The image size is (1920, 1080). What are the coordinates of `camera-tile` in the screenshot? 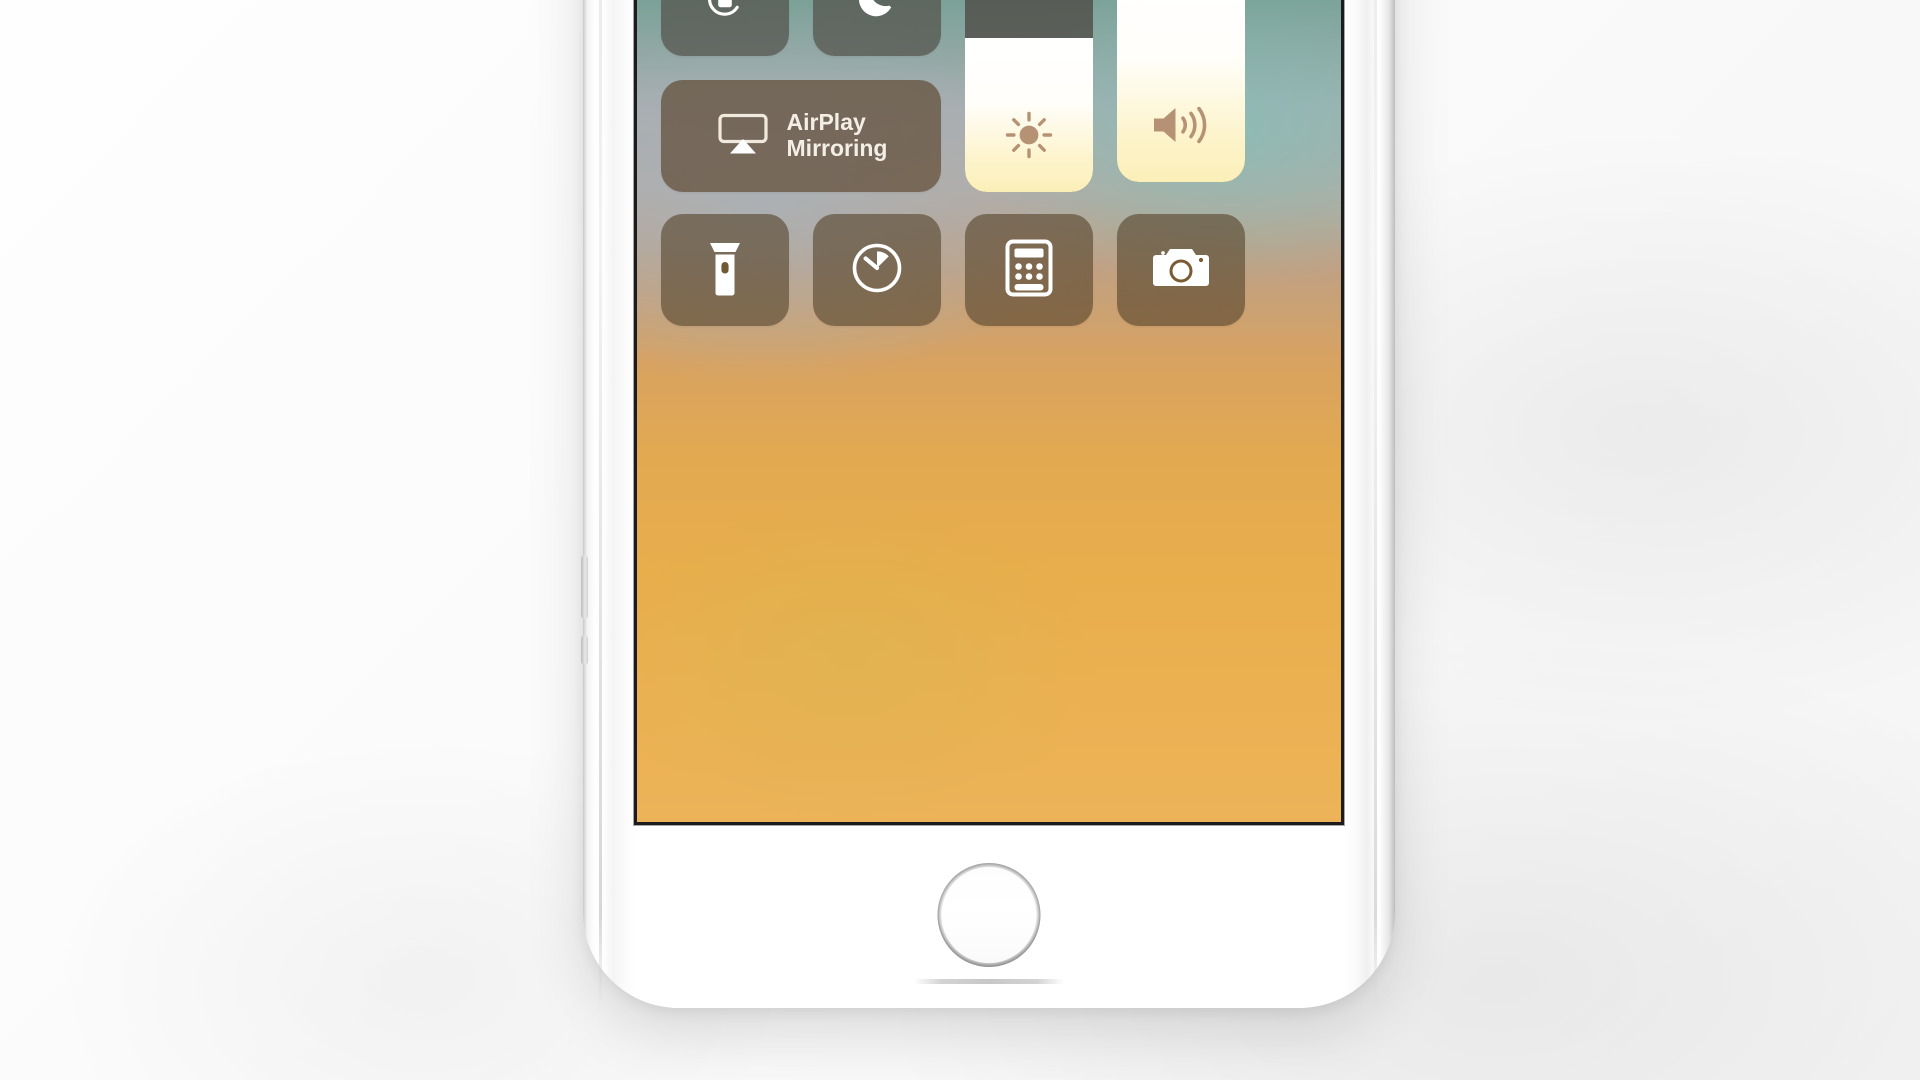 It's located at (1181, 270).